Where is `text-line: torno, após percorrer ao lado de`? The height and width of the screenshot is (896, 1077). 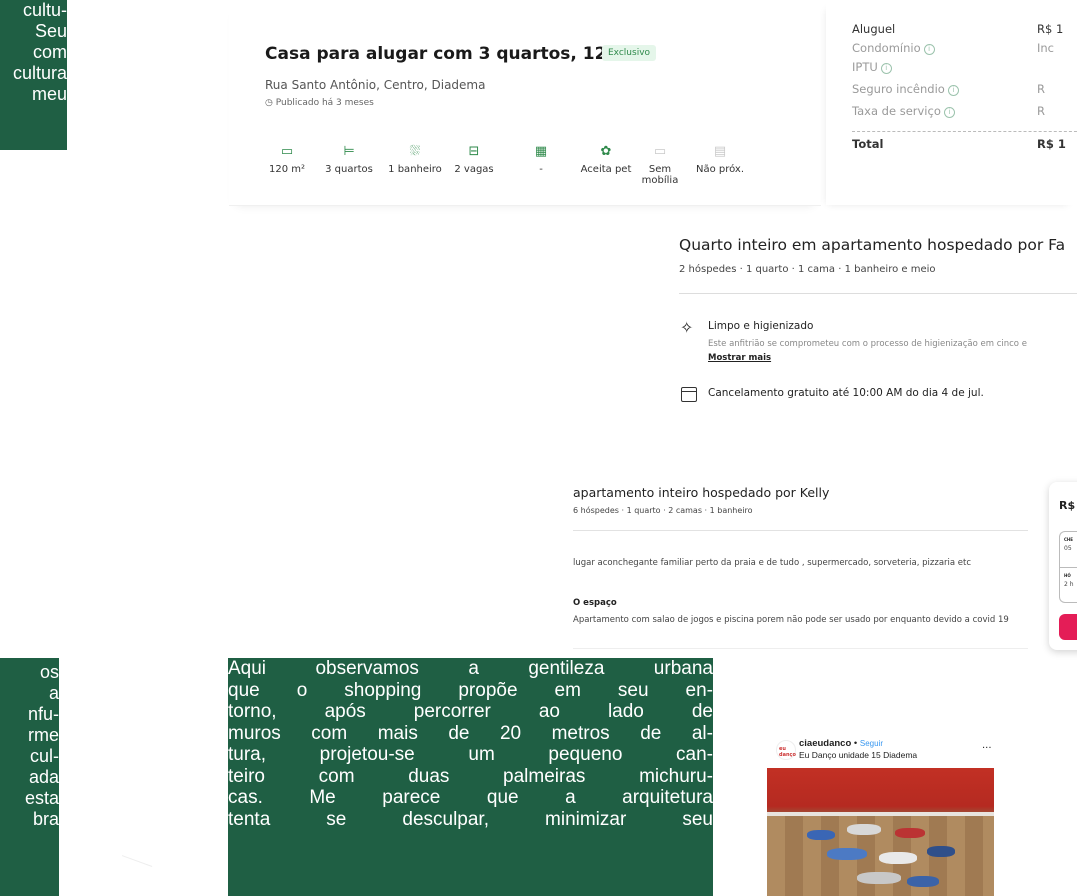 text-line: torno, após percorrer ao lado de is located at coordinates (470, 711).